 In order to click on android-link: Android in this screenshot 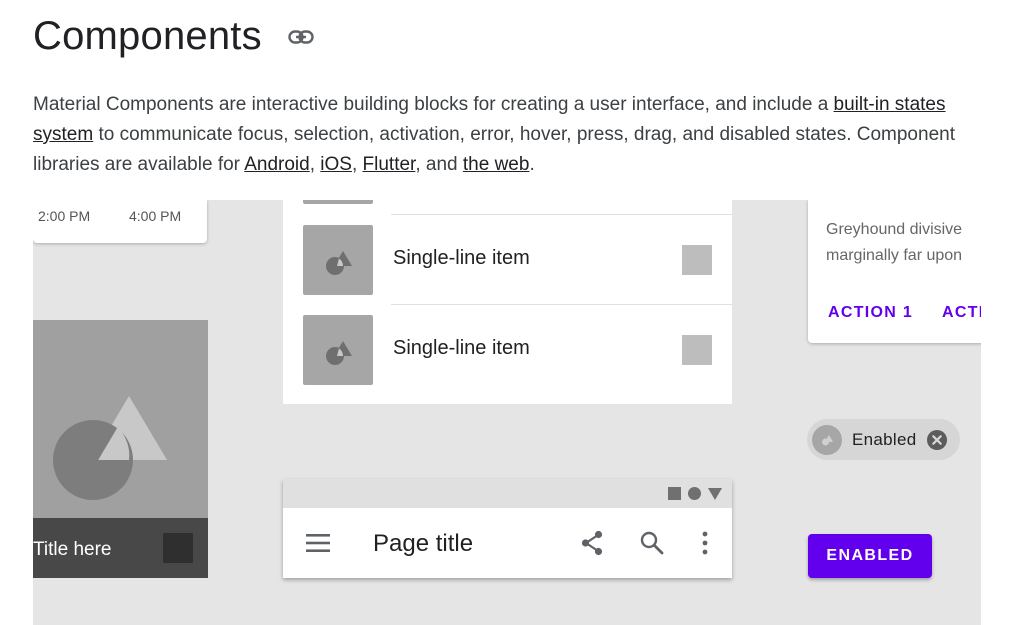, I will do `click(277, 164)`.